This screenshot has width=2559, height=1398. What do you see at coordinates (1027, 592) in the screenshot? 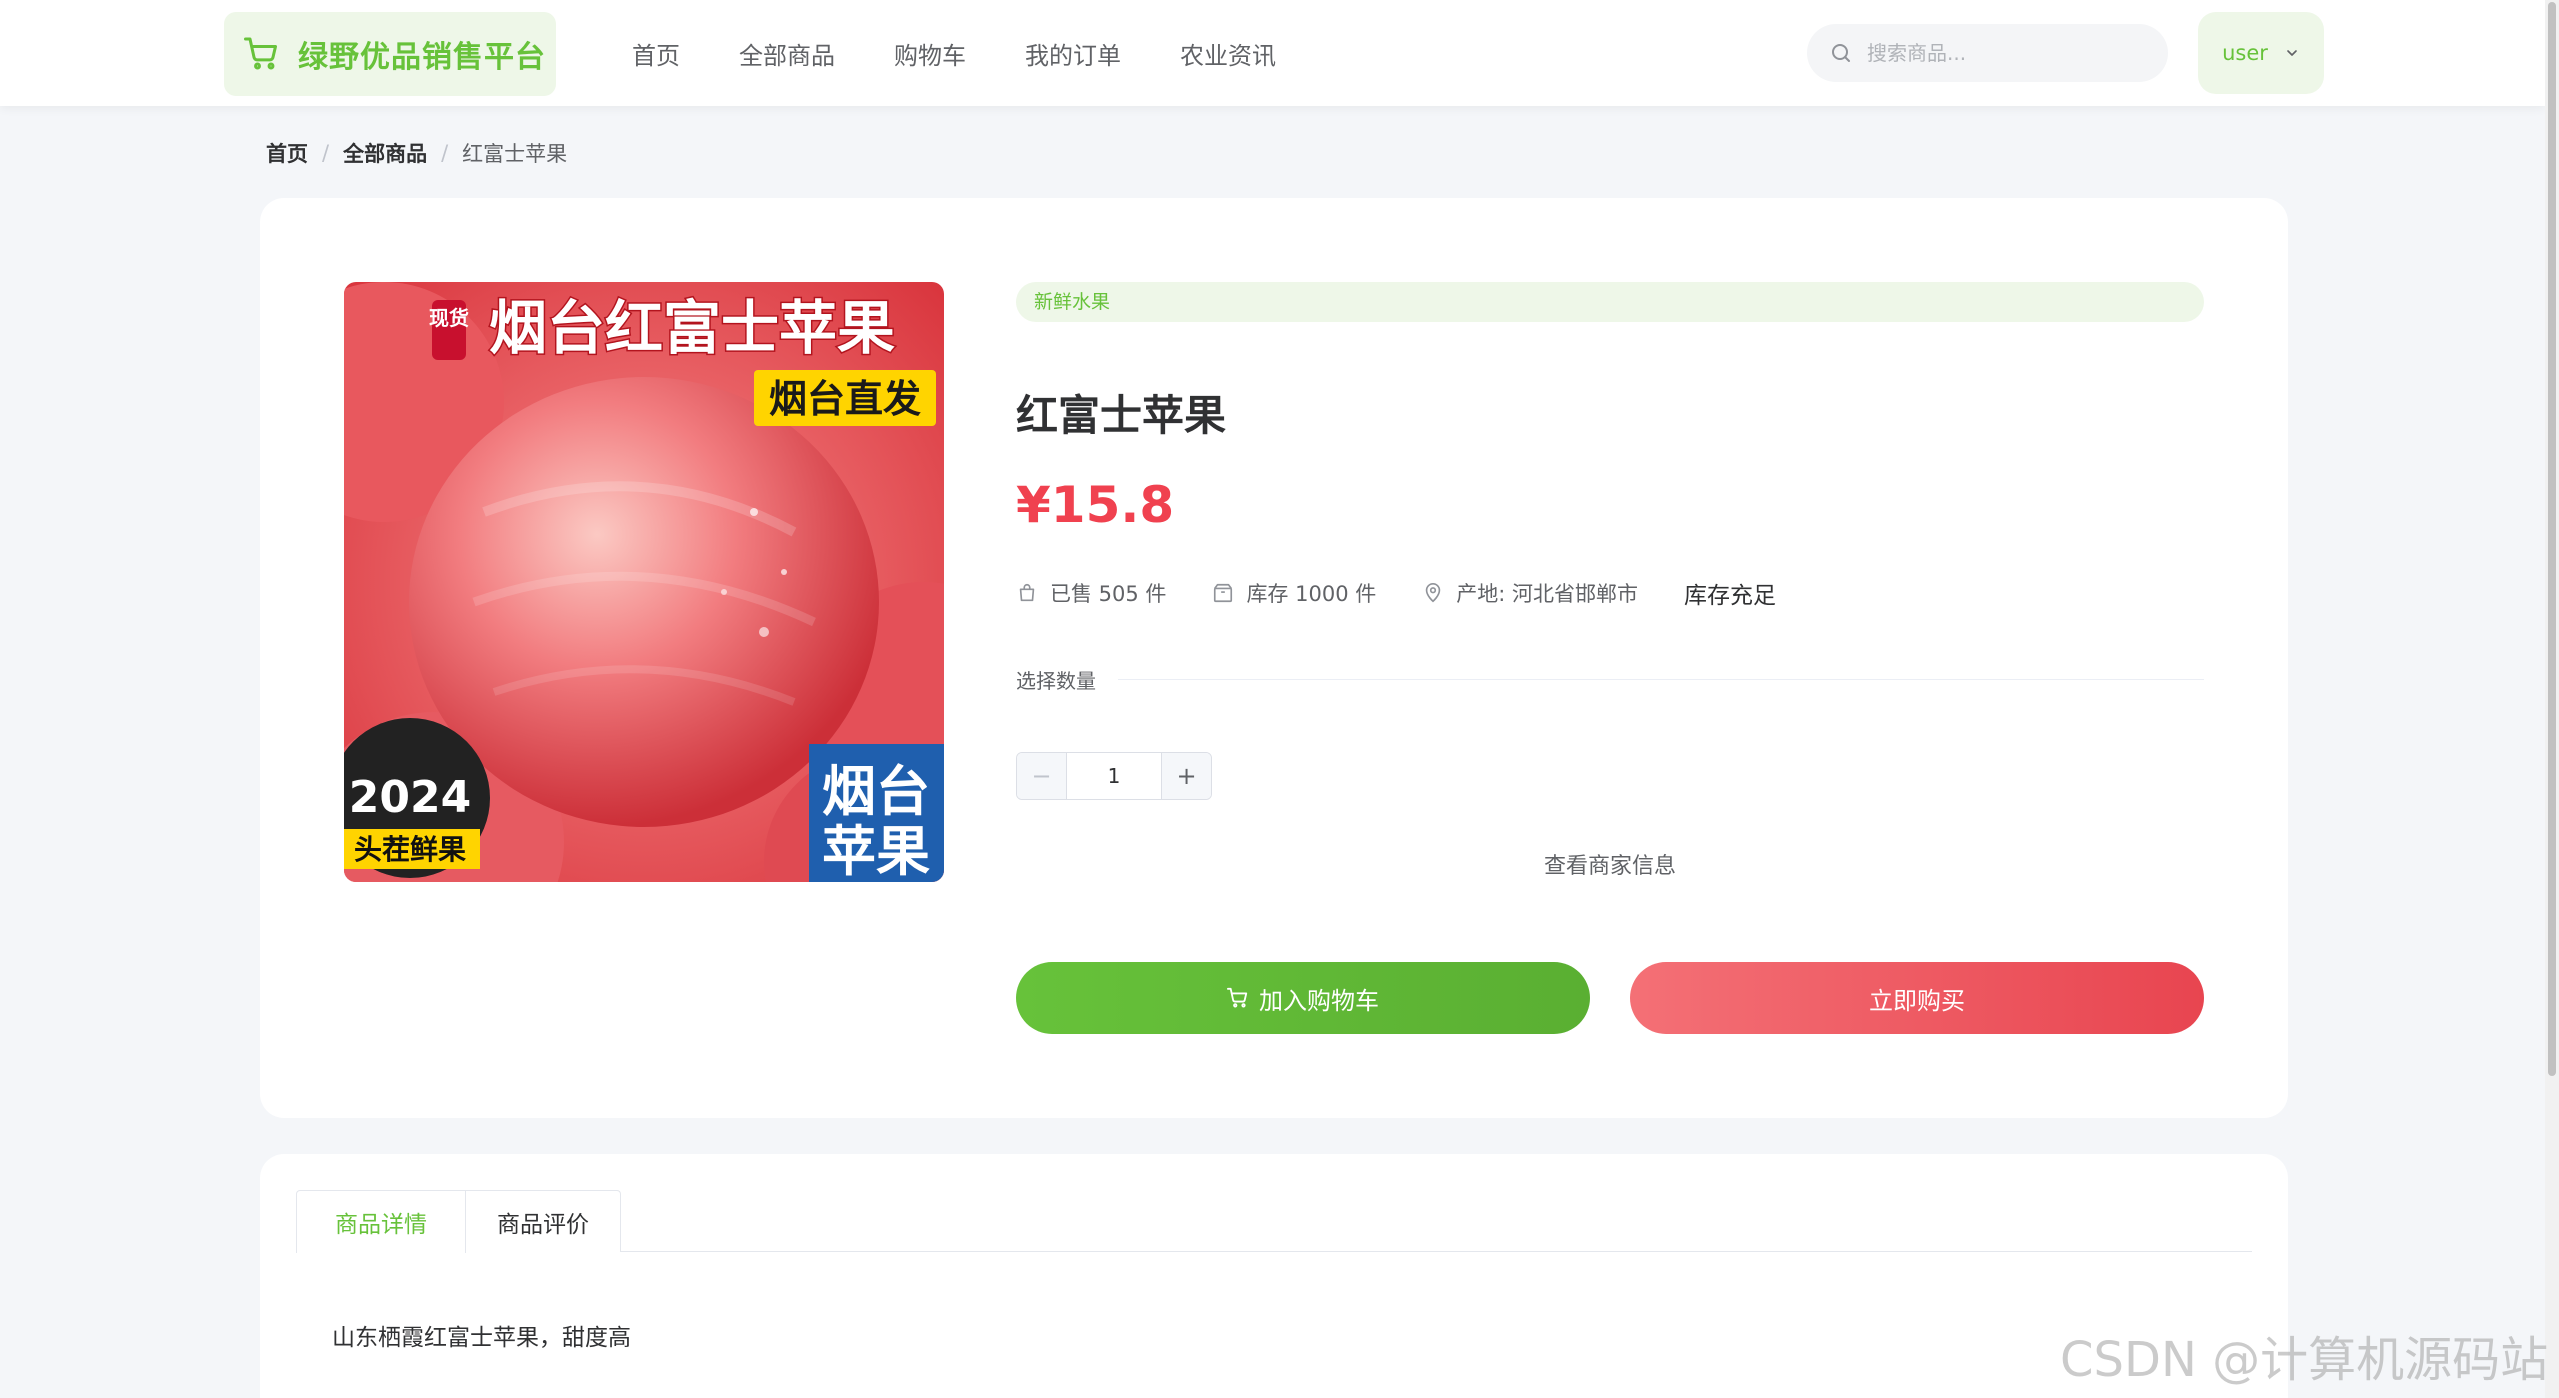
I see `bag-icon` at bounding box center [1027, 592].